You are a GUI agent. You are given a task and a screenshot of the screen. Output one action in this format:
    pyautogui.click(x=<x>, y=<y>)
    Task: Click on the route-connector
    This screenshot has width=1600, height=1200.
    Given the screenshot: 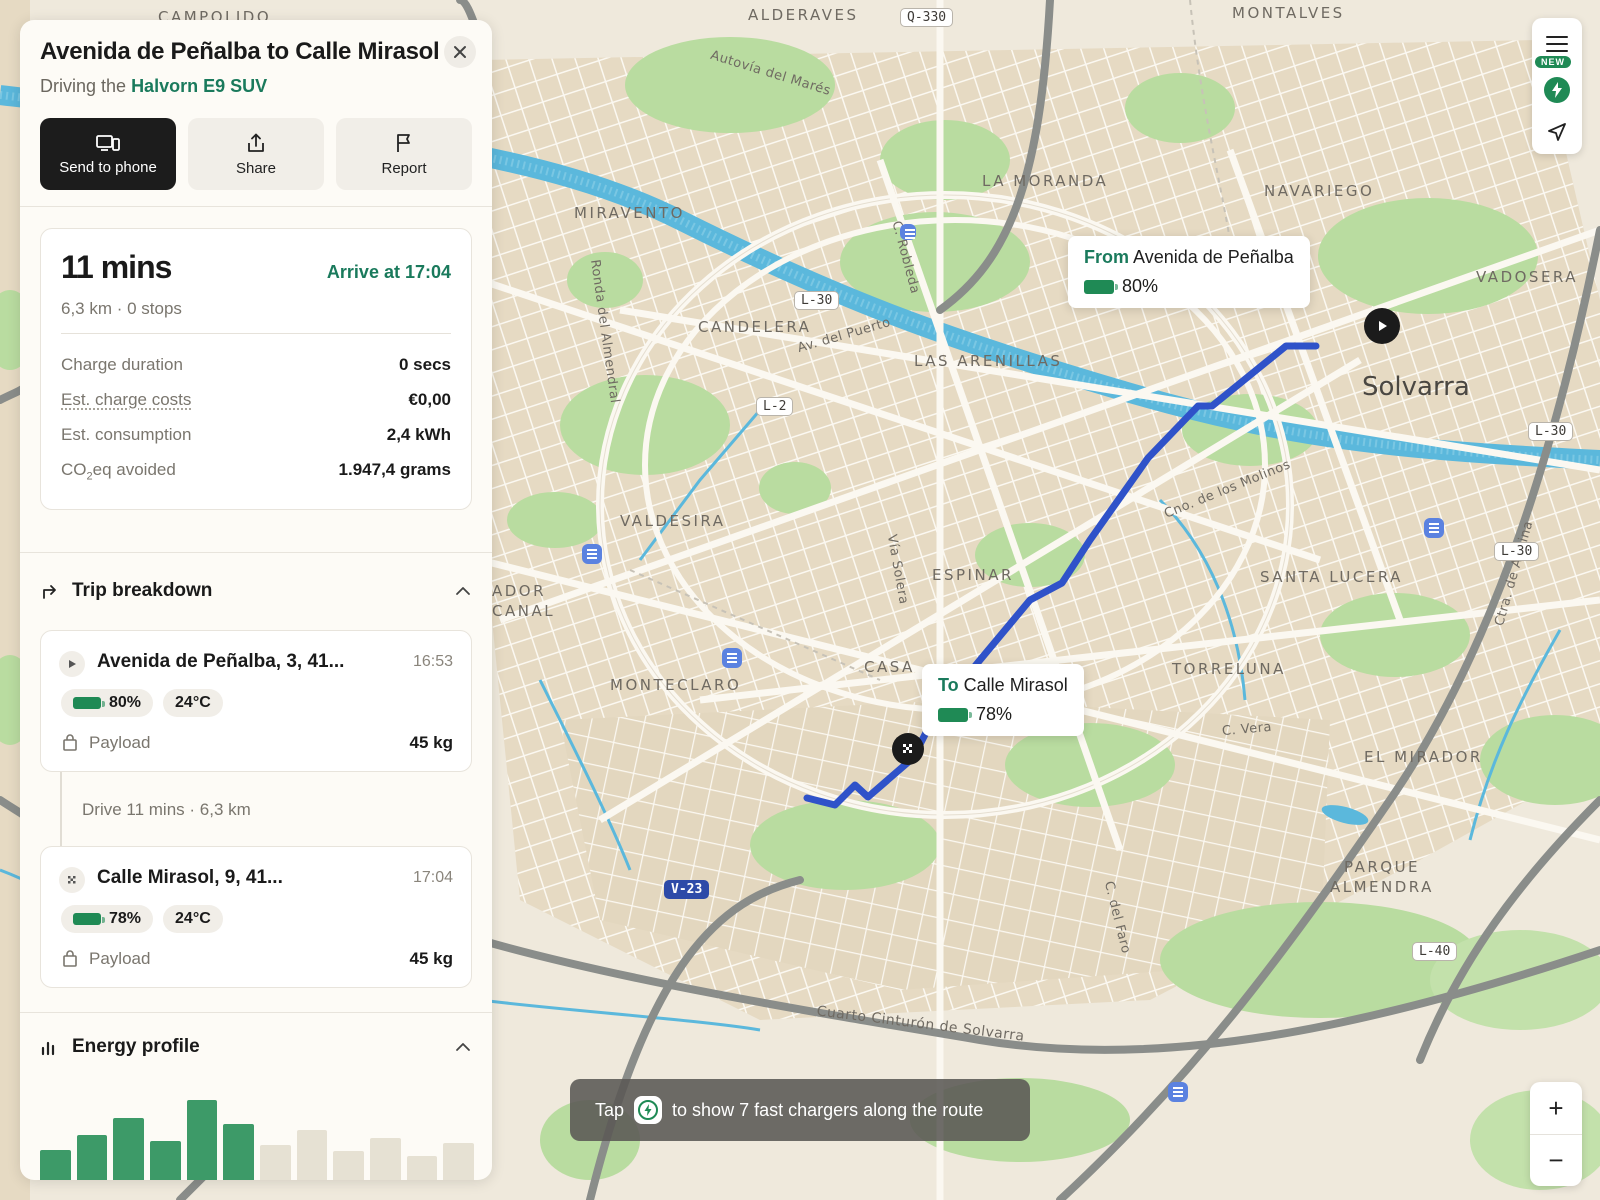 What is the action you would take?
    pyautogui.click(x=61, y=810)
    